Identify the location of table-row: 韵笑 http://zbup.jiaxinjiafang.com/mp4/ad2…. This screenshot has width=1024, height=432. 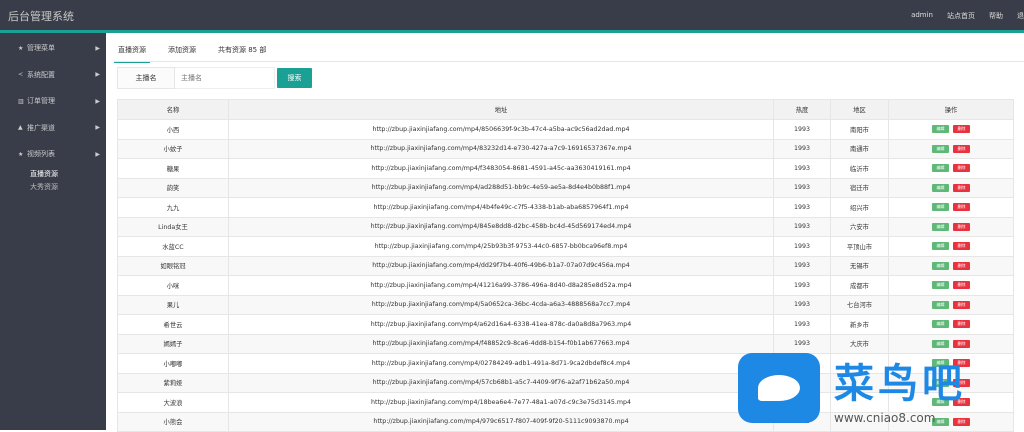
(565, 187).